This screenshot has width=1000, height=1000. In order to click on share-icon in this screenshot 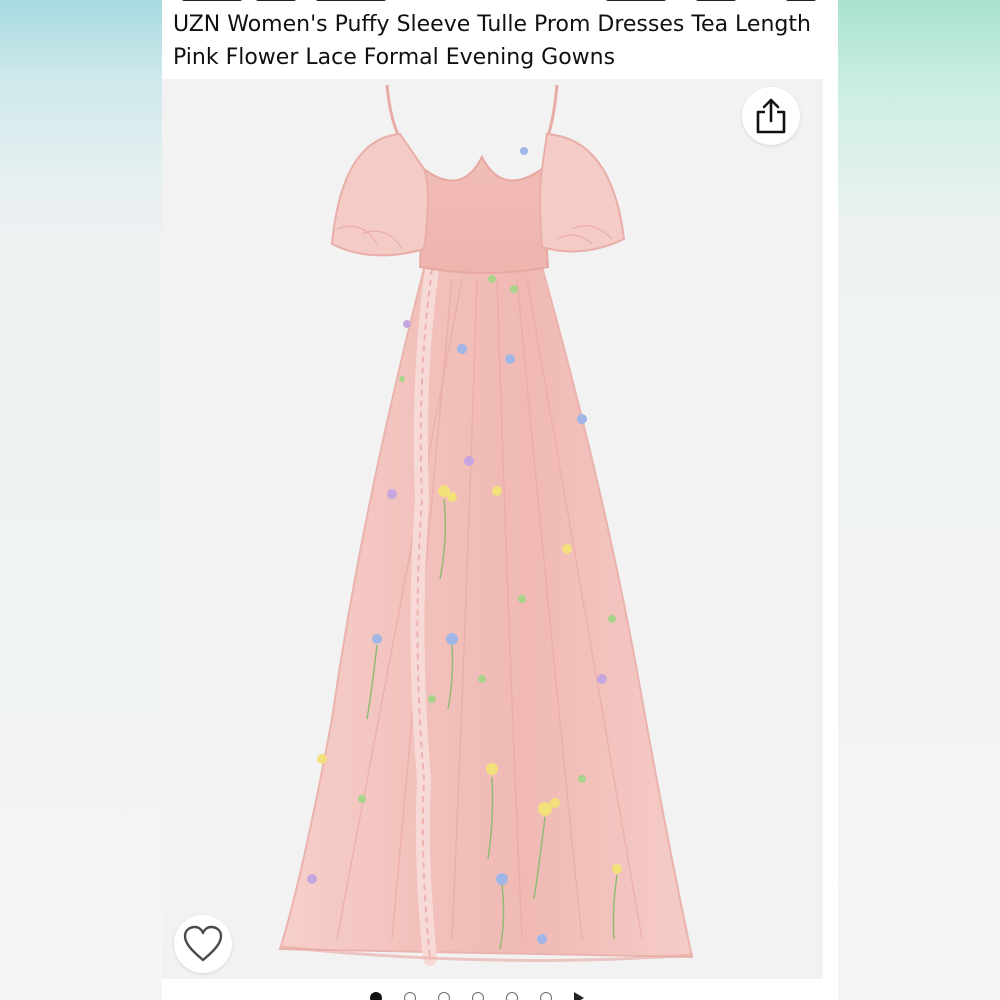, I will do `click(771, 116)`.